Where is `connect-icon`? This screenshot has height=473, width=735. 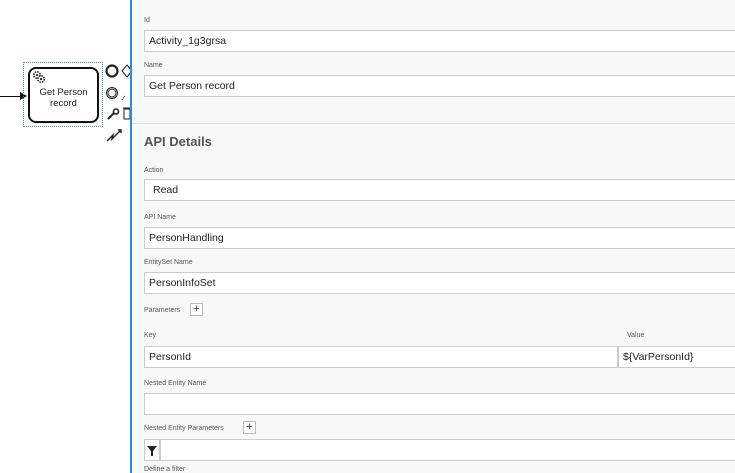 connect-icon is located at coordinates (114, 135).